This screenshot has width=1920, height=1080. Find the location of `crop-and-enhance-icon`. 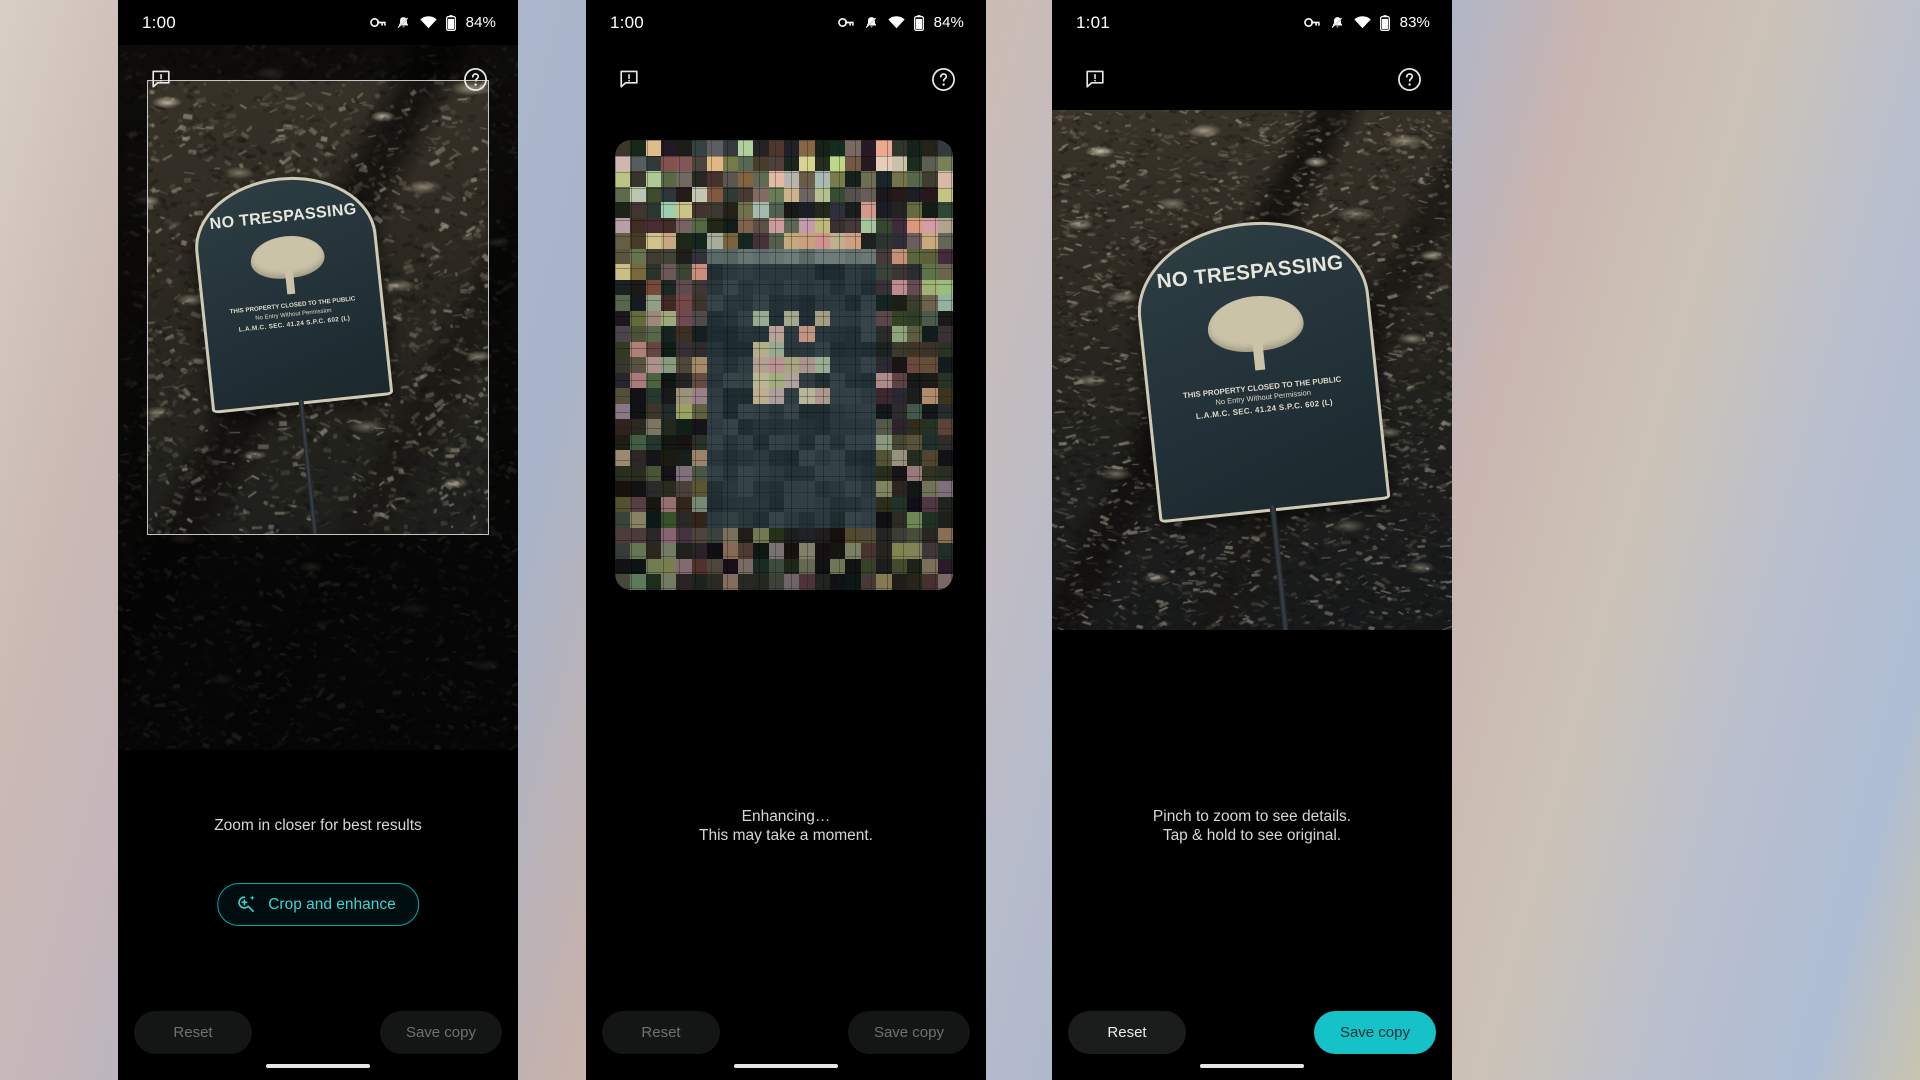

crop-and-enhance-icon is located at coordinates (246, 904).